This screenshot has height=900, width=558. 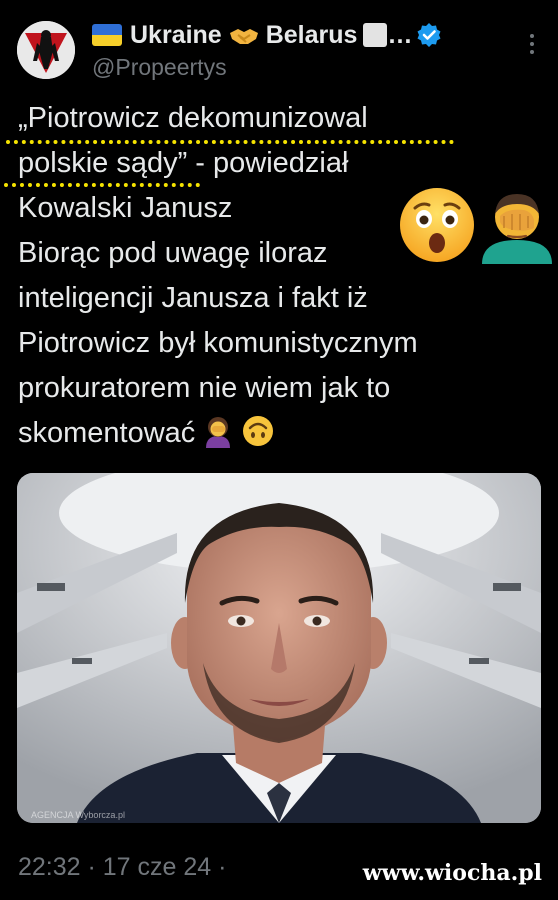 I want to click on woman-facepalming-emoji, so click(x=218, y=431).